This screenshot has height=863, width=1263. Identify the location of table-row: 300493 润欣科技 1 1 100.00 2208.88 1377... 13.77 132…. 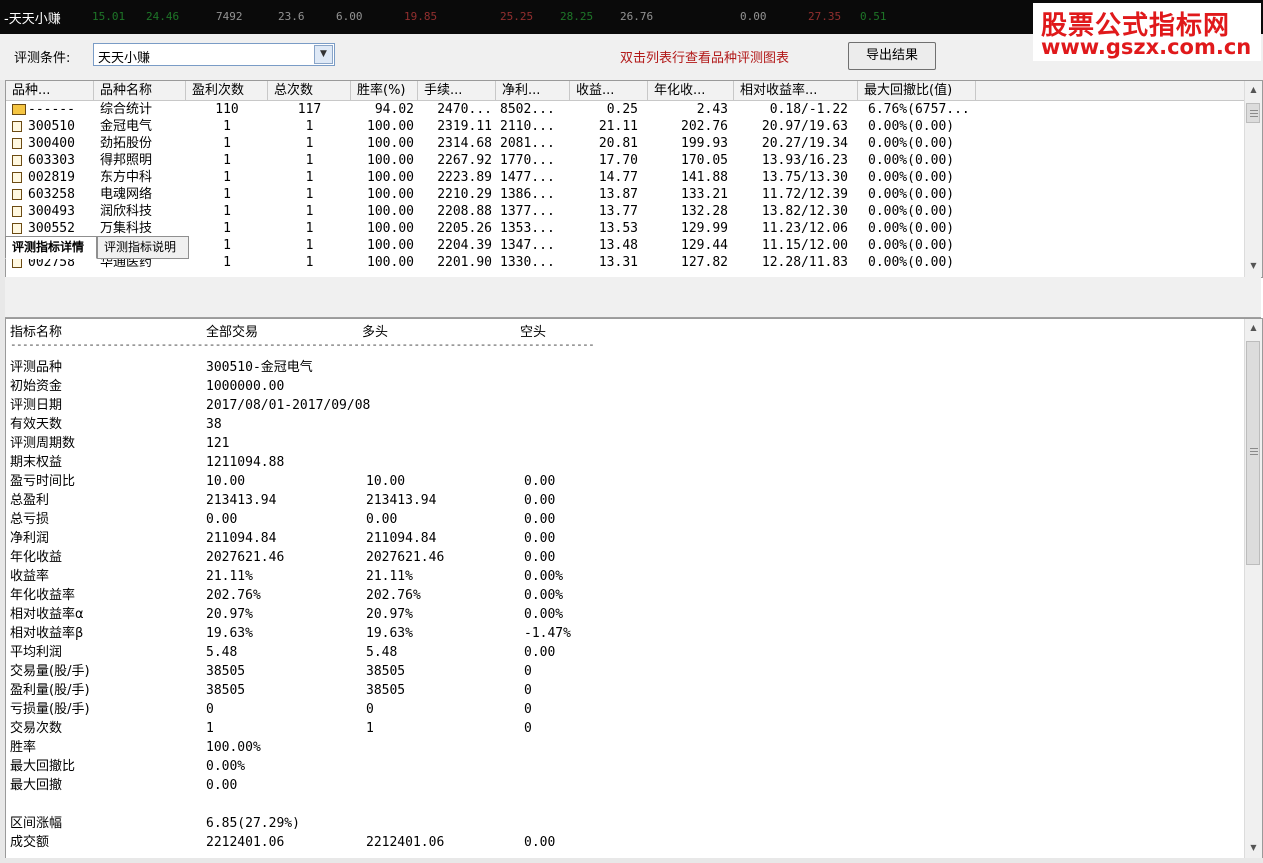
(625, 211).